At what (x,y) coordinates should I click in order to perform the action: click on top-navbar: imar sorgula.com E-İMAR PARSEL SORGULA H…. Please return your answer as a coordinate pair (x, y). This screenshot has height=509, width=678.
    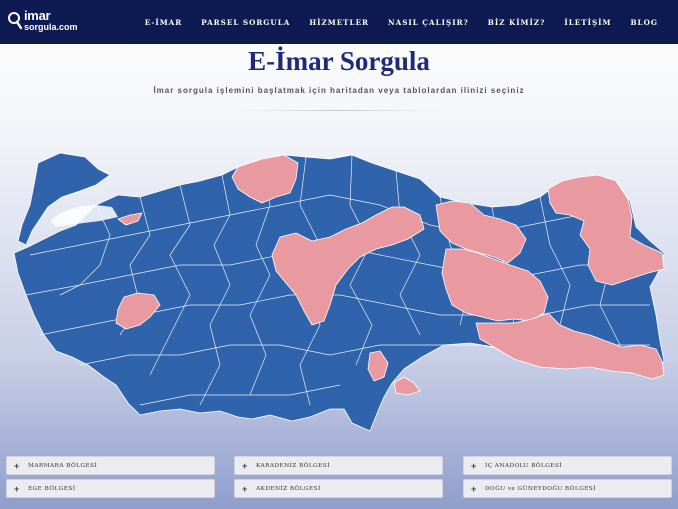
    Looking at the image, I should click on (339, 22).